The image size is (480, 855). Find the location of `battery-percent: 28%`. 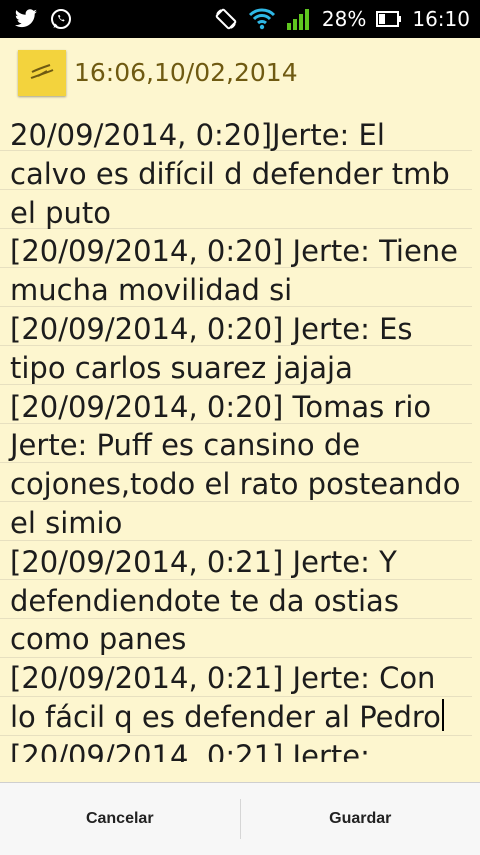

battery-percent: 28% is located at coordinates (344, 19).